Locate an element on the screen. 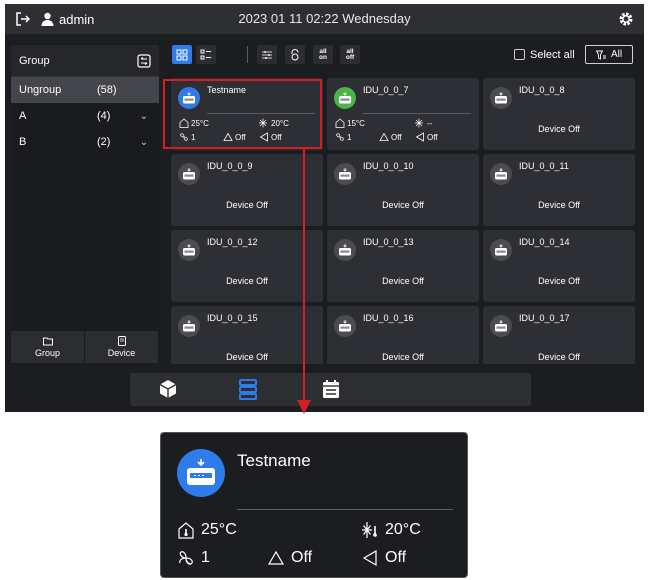 This screenshot has width=648, height=580. select-all-label: Select all is located at coordinates (552, 54).